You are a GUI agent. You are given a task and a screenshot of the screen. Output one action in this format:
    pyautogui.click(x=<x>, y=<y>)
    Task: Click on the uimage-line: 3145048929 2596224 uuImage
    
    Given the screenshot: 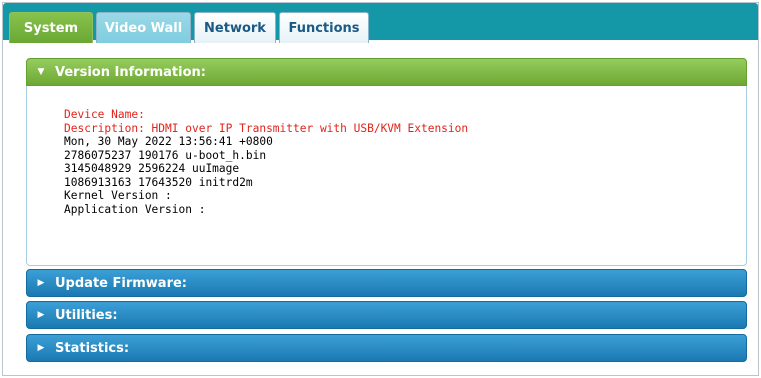 What is the action you would take?
    pyautogui.click(x=152, y=168)
    